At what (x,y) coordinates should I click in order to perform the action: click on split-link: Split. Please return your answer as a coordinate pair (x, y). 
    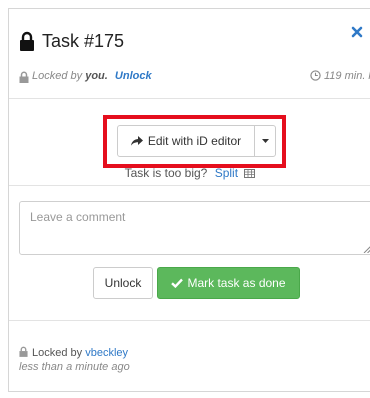
    Looking at the image, I should click on (226, 173).